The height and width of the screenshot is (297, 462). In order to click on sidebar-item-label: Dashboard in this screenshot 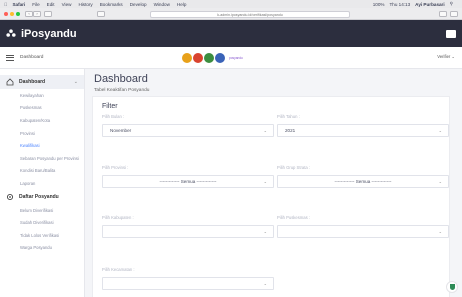, I will do `click(32, 82)`.